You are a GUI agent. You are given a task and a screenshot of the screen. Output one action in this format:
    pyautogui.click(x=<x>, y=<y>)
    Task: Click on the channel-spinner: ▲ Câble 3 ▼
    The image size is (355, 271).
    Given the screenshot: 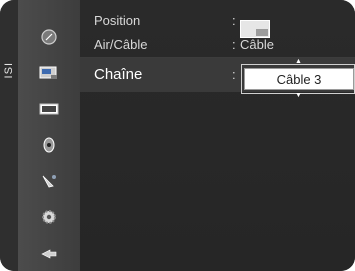 What is the action you would take?
    pyautogui.click(x=298, y=78)
    